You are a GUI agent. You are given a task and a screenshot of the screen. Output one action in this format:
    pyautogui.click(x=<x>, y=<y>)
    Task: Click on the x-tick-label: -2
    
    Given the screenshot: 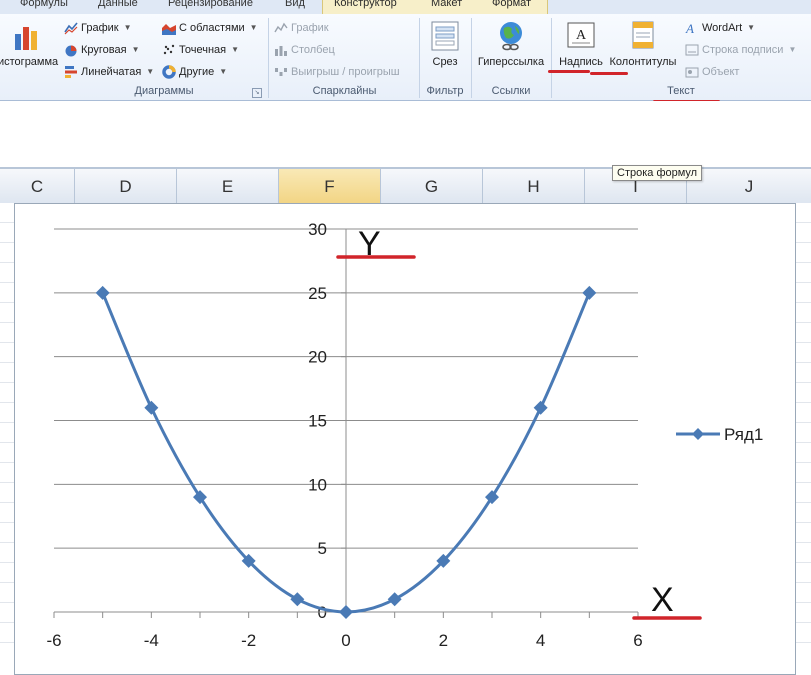 What is the action you would take?
    pyautogui.click(x=248, y=640)
    